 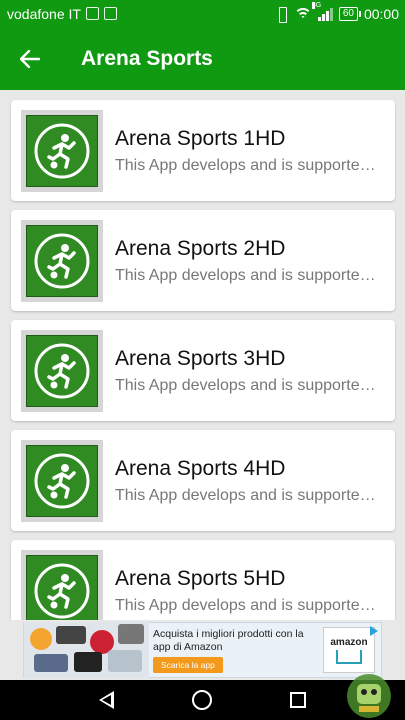 I want to click on clock: 00:00, so click(x=381, y=13).